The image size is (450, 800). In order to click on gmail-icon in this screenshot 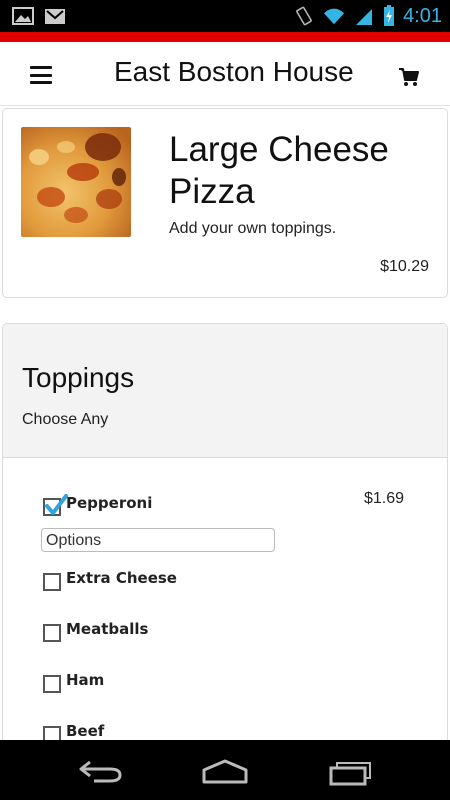, I will do `click(55, 16)`.